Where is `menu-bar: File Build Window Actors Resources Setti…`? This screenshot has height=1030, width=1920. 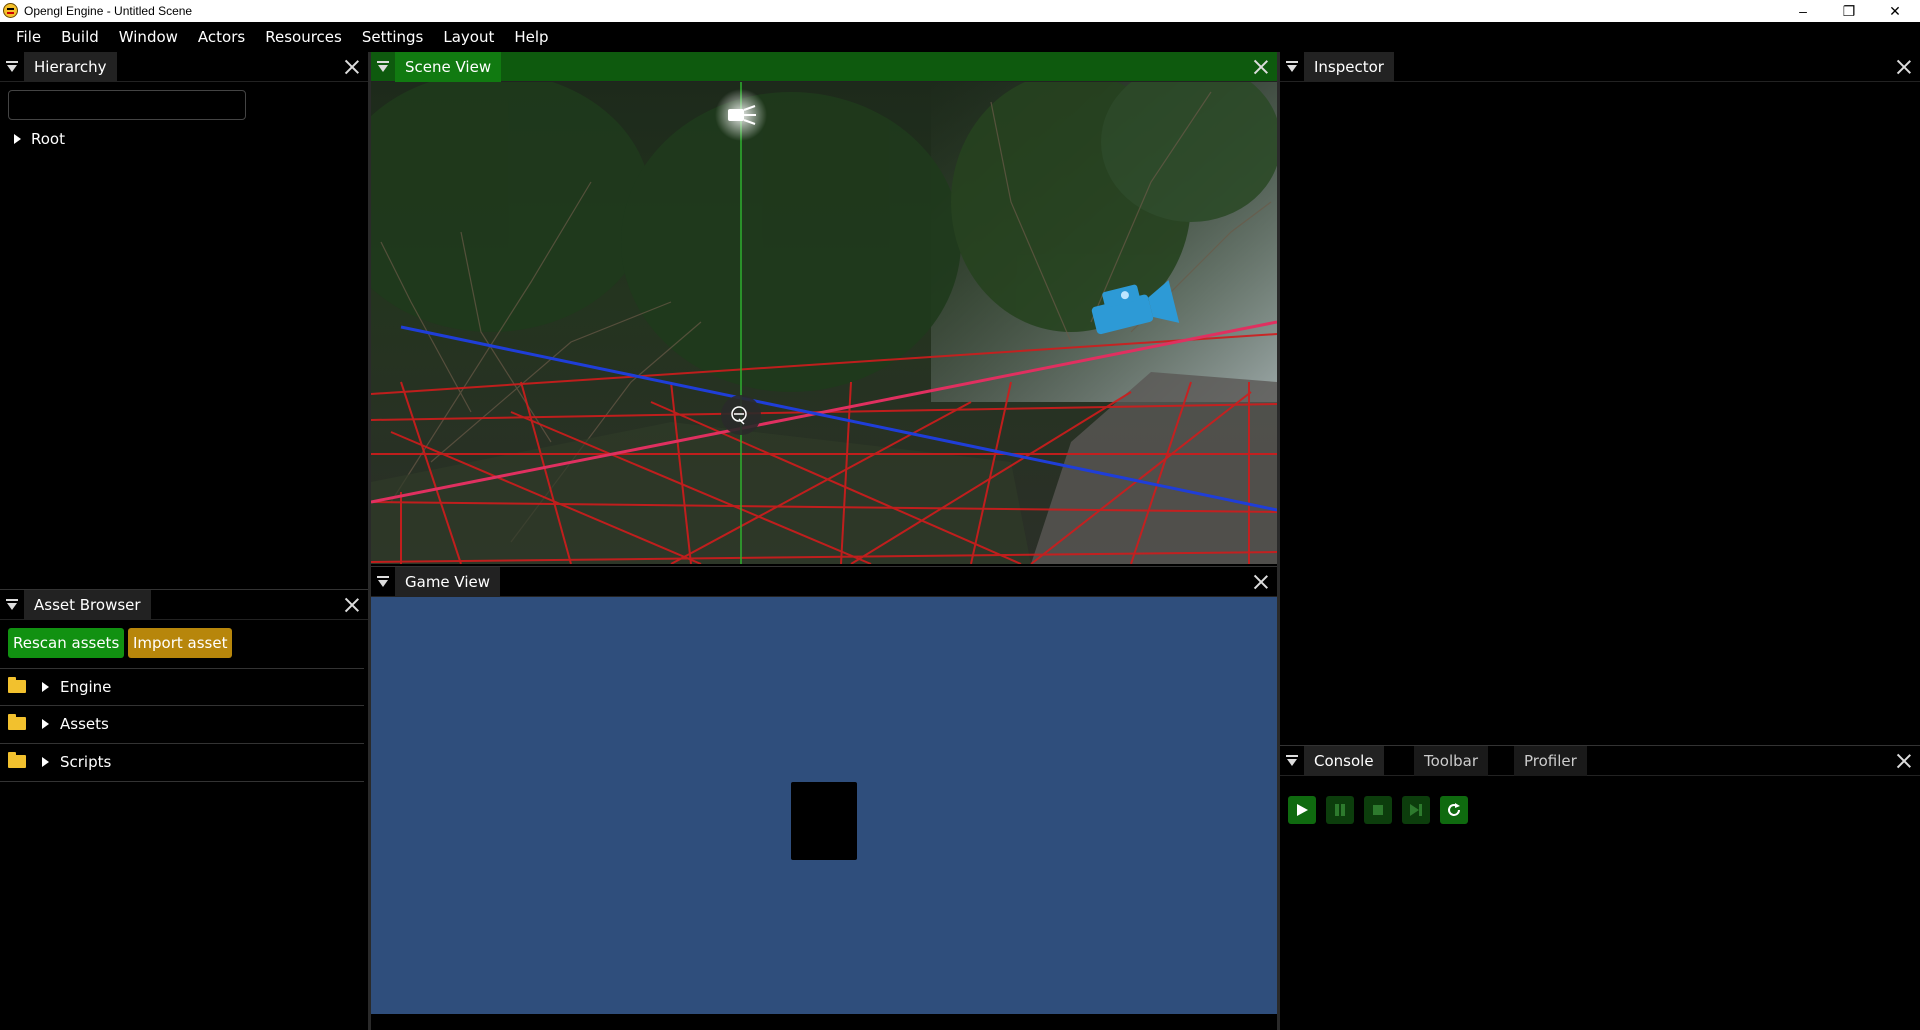 menu-bar: File Build Window Actors Resources Setti… is located at coordinates (960, 37).